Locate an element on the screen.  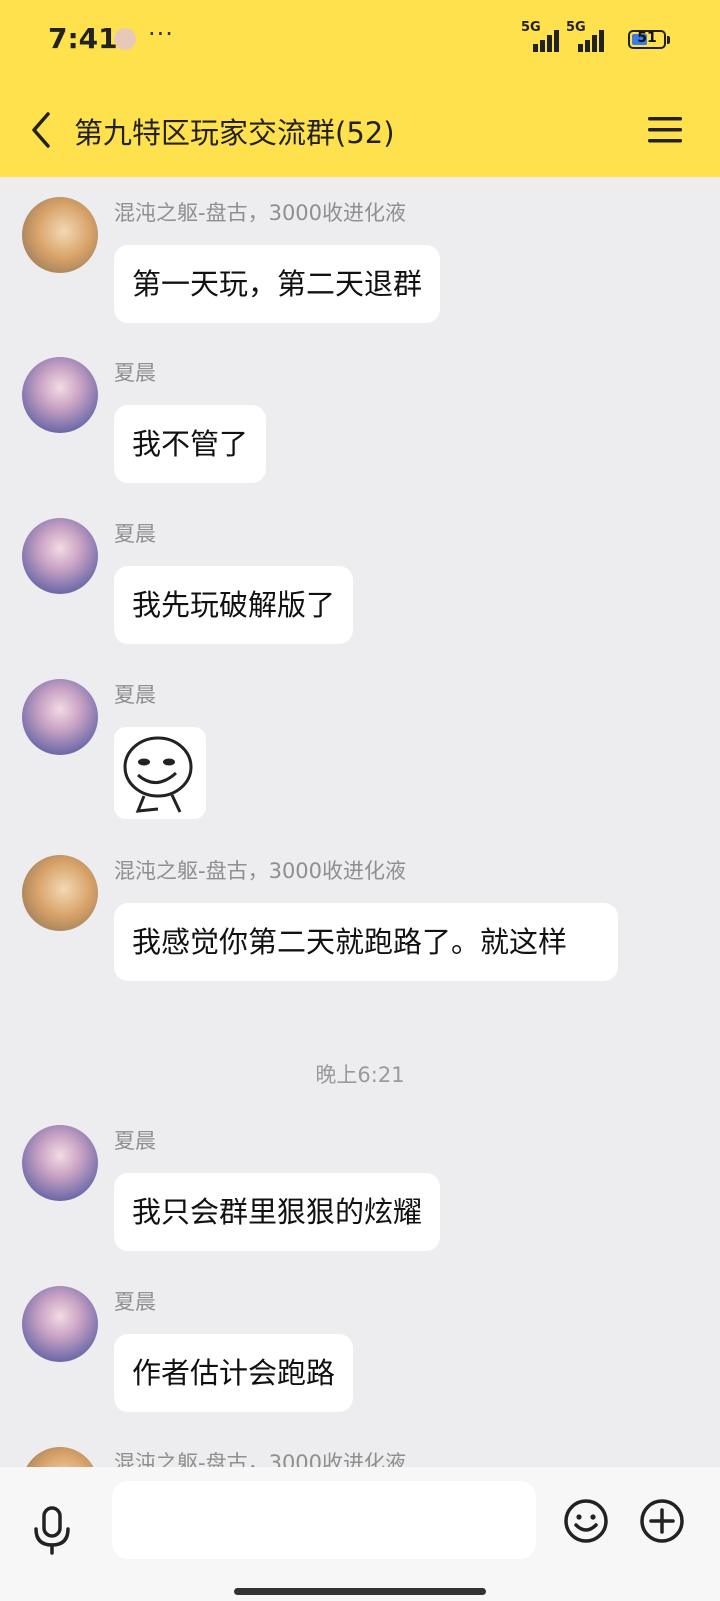
signal-strength-icon: 5G is located at coordinates (543, 36).